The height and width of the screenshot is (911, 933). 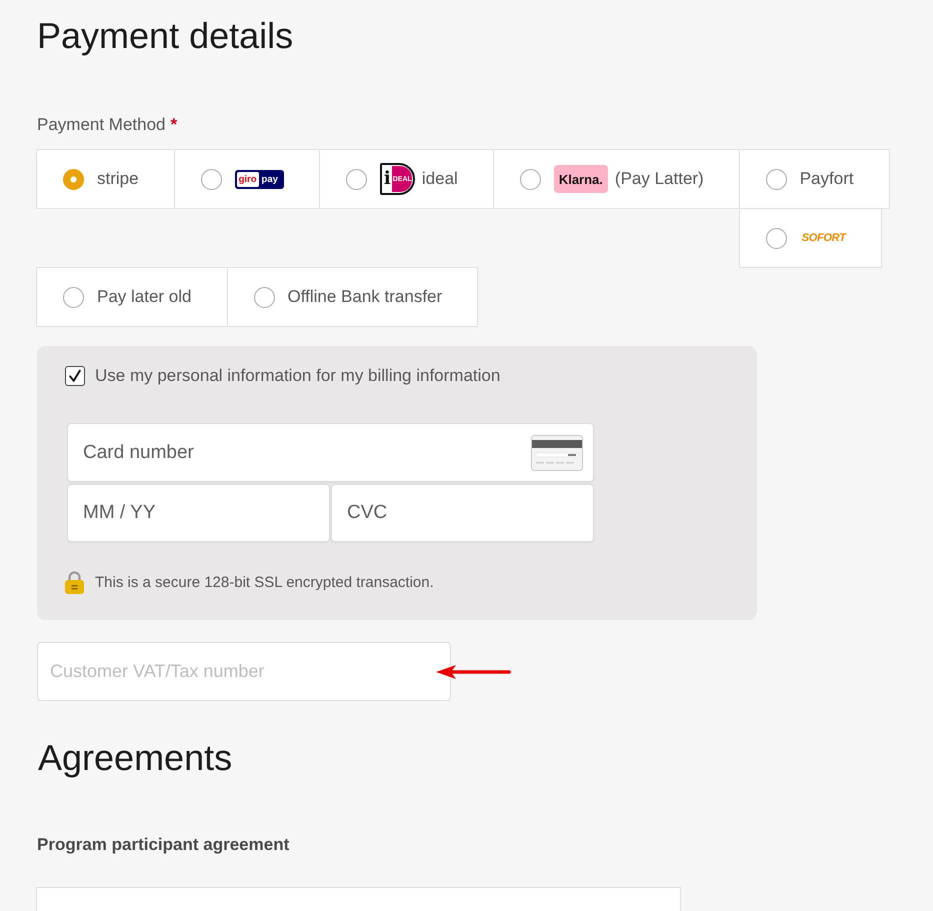 I want to click on payment-option: giro pay, so click(x=247, y=179).